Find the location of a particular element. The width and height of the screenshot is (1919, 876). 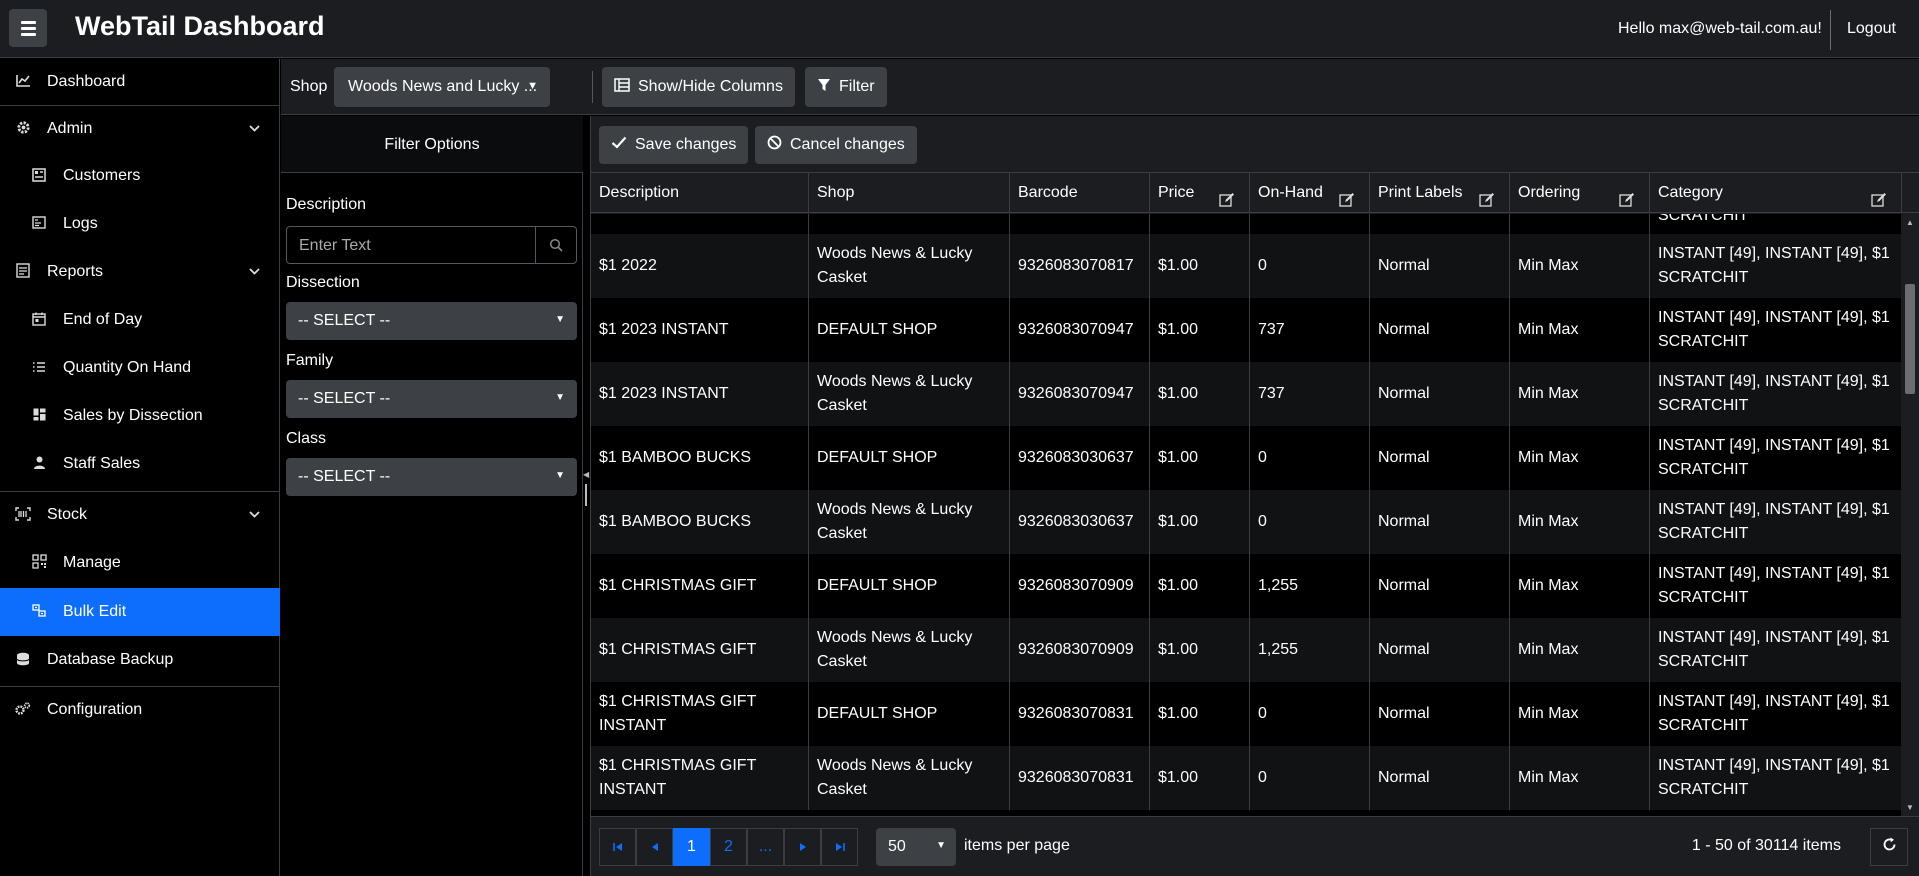

last-page-button is located at coordinates (839, 847).